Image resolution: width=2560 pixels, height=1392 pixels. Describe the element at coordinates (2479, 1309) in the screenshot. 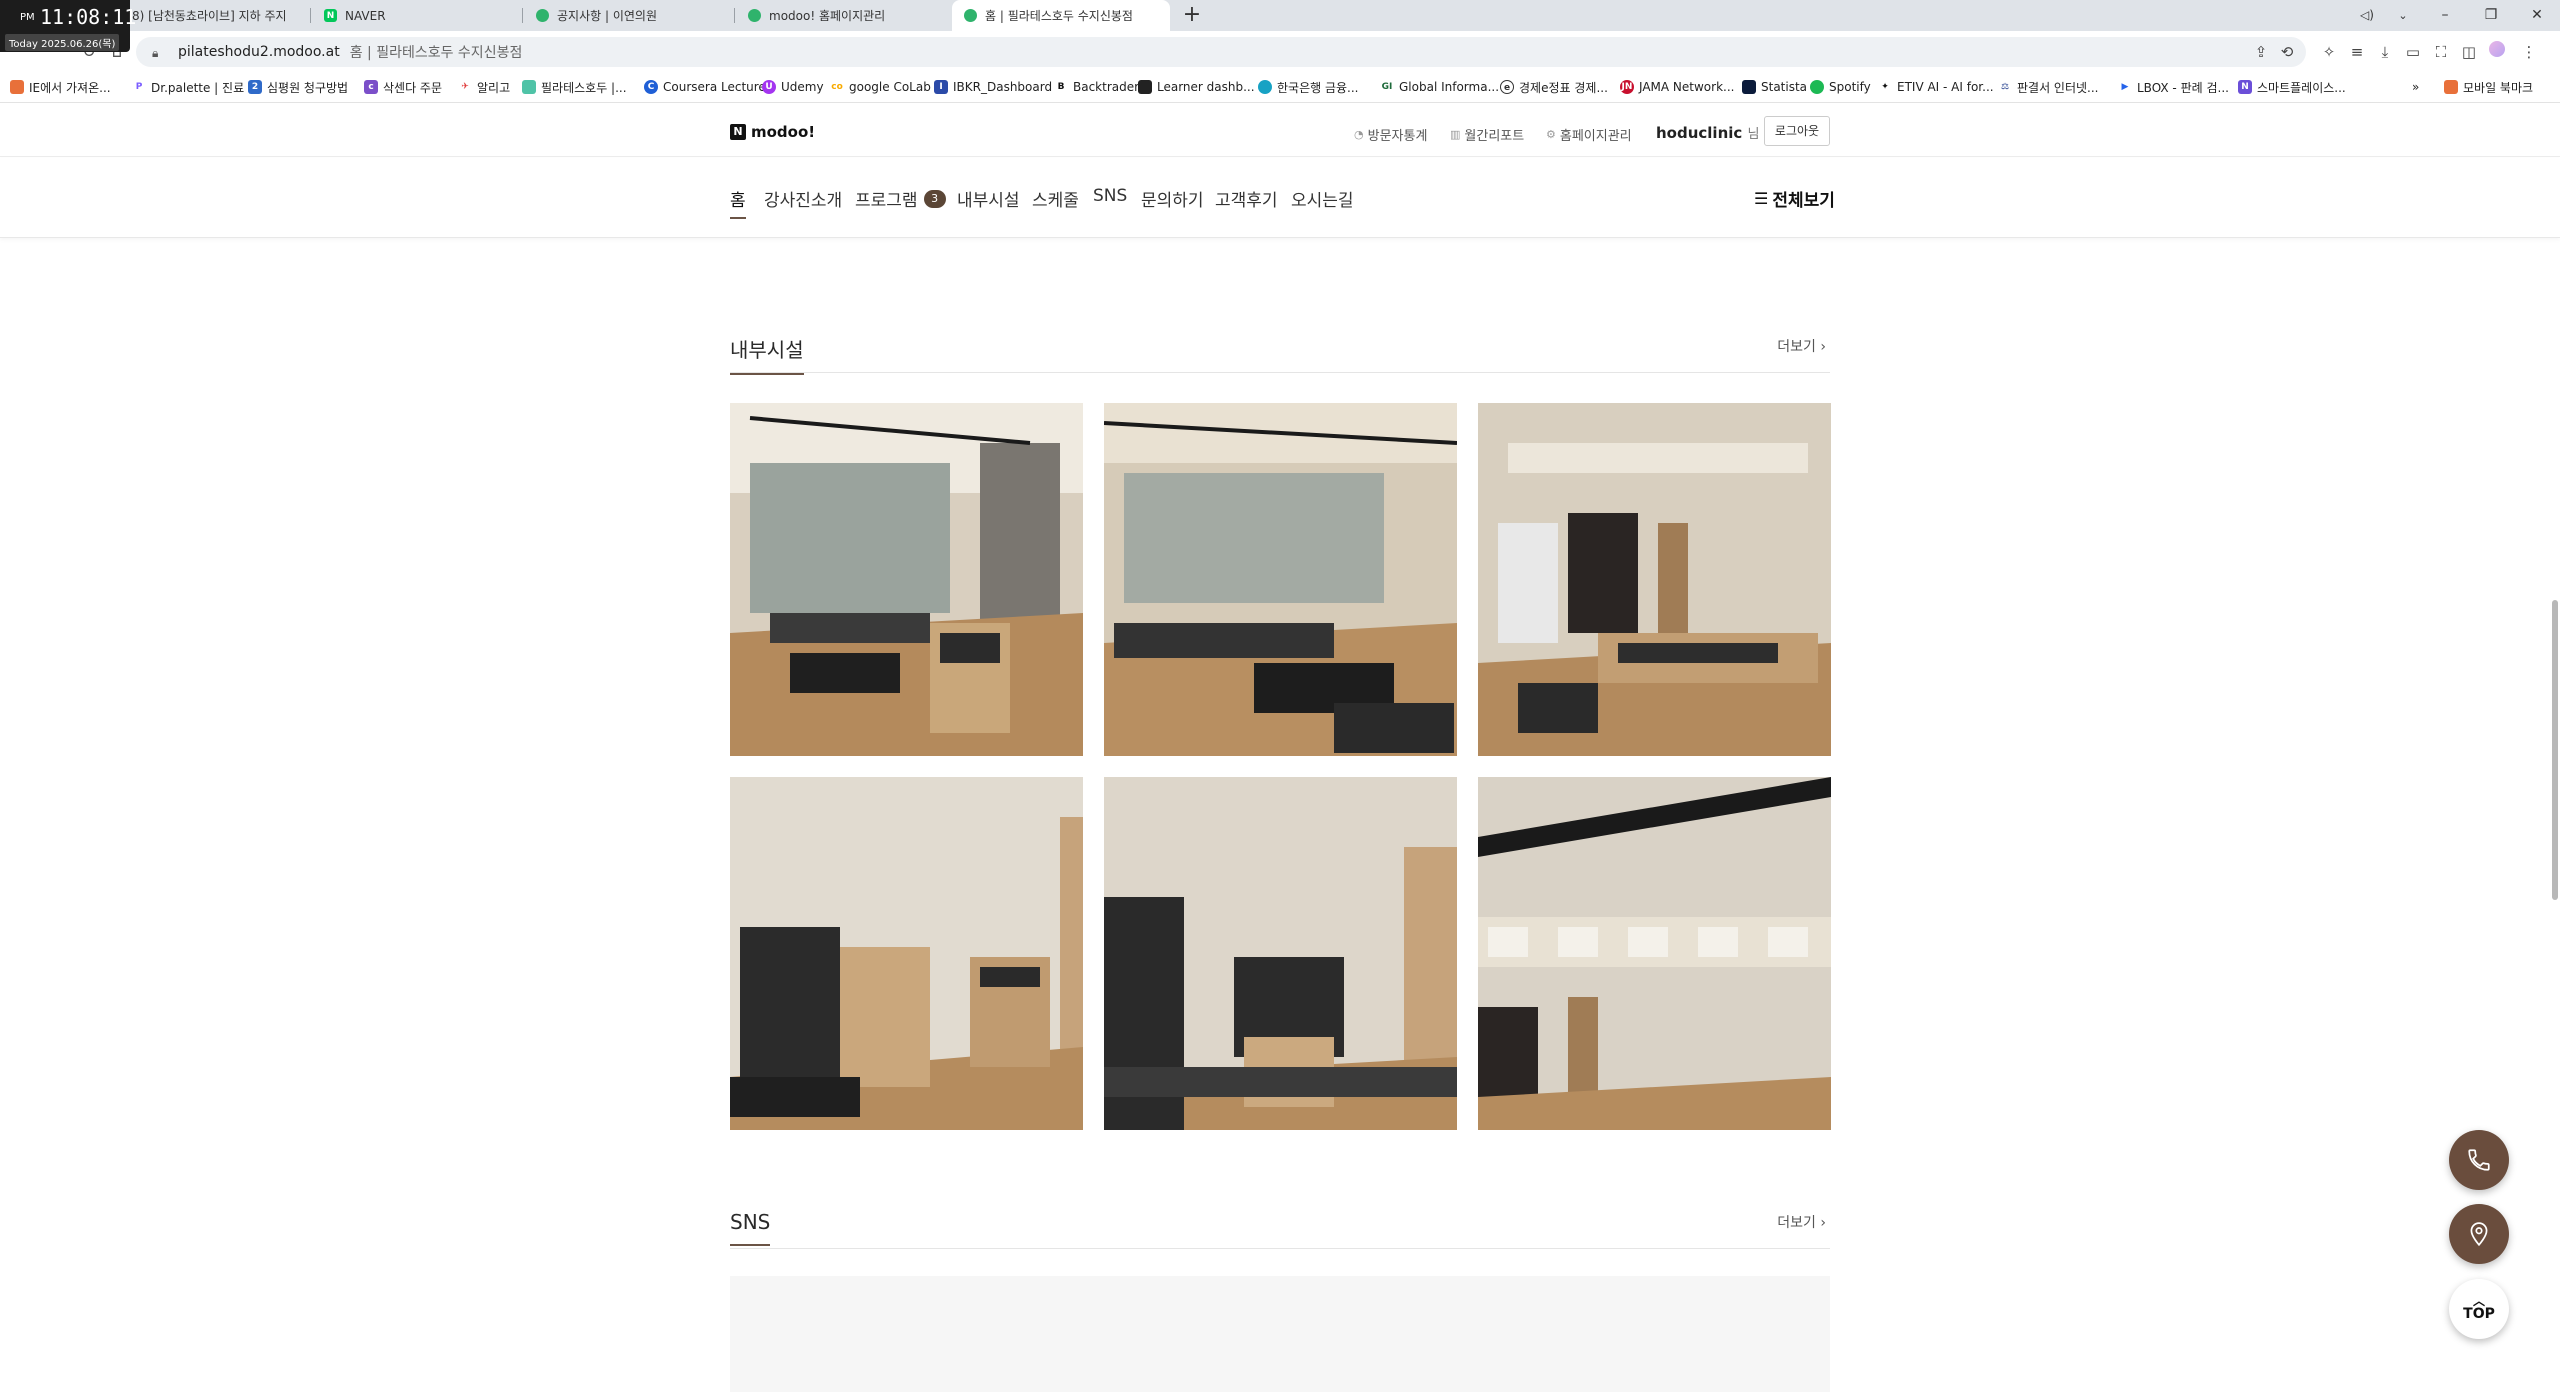

I see `scroll-top-button: ︿ TOP` at that location.